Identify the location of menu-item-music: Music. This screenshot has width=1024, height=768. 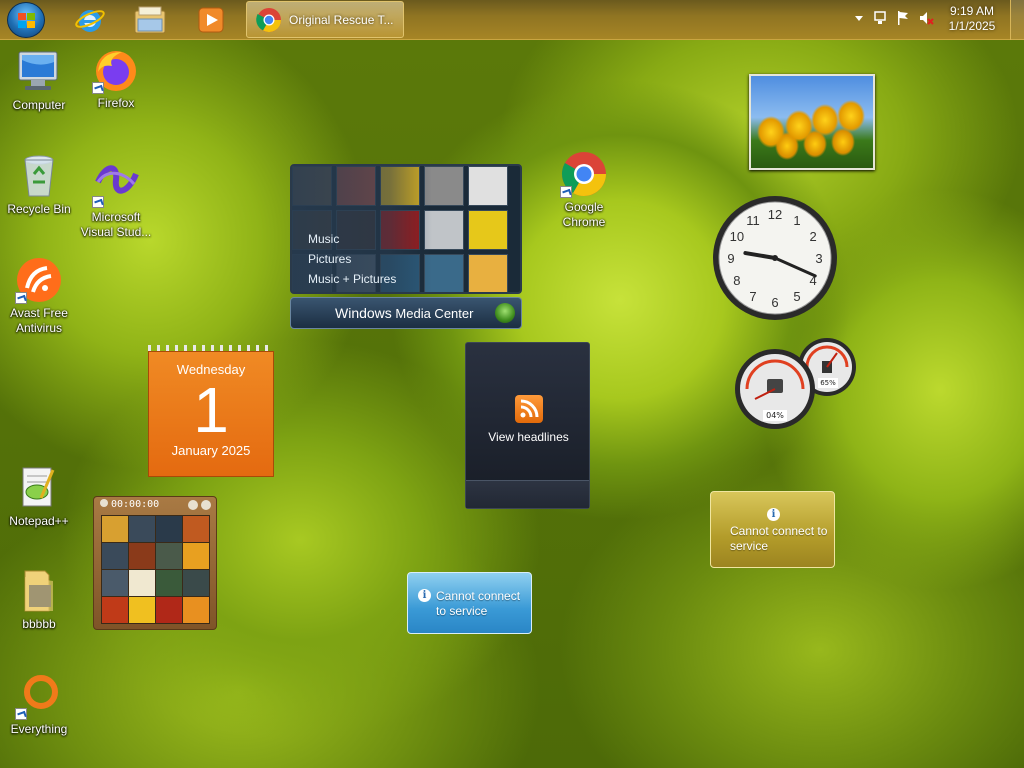
(352, 239).